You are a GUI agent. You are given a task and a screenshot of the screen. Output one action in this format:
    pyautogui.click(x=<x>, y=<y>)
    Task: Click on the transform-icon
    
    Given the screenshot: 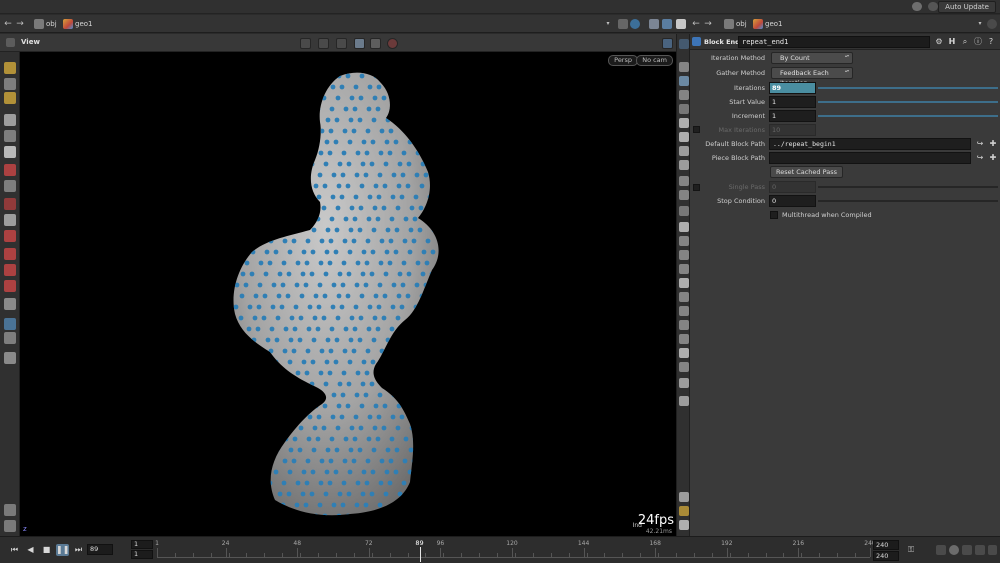 What is the action you would take?
    pyautogui.click(x=684, y=339)
    